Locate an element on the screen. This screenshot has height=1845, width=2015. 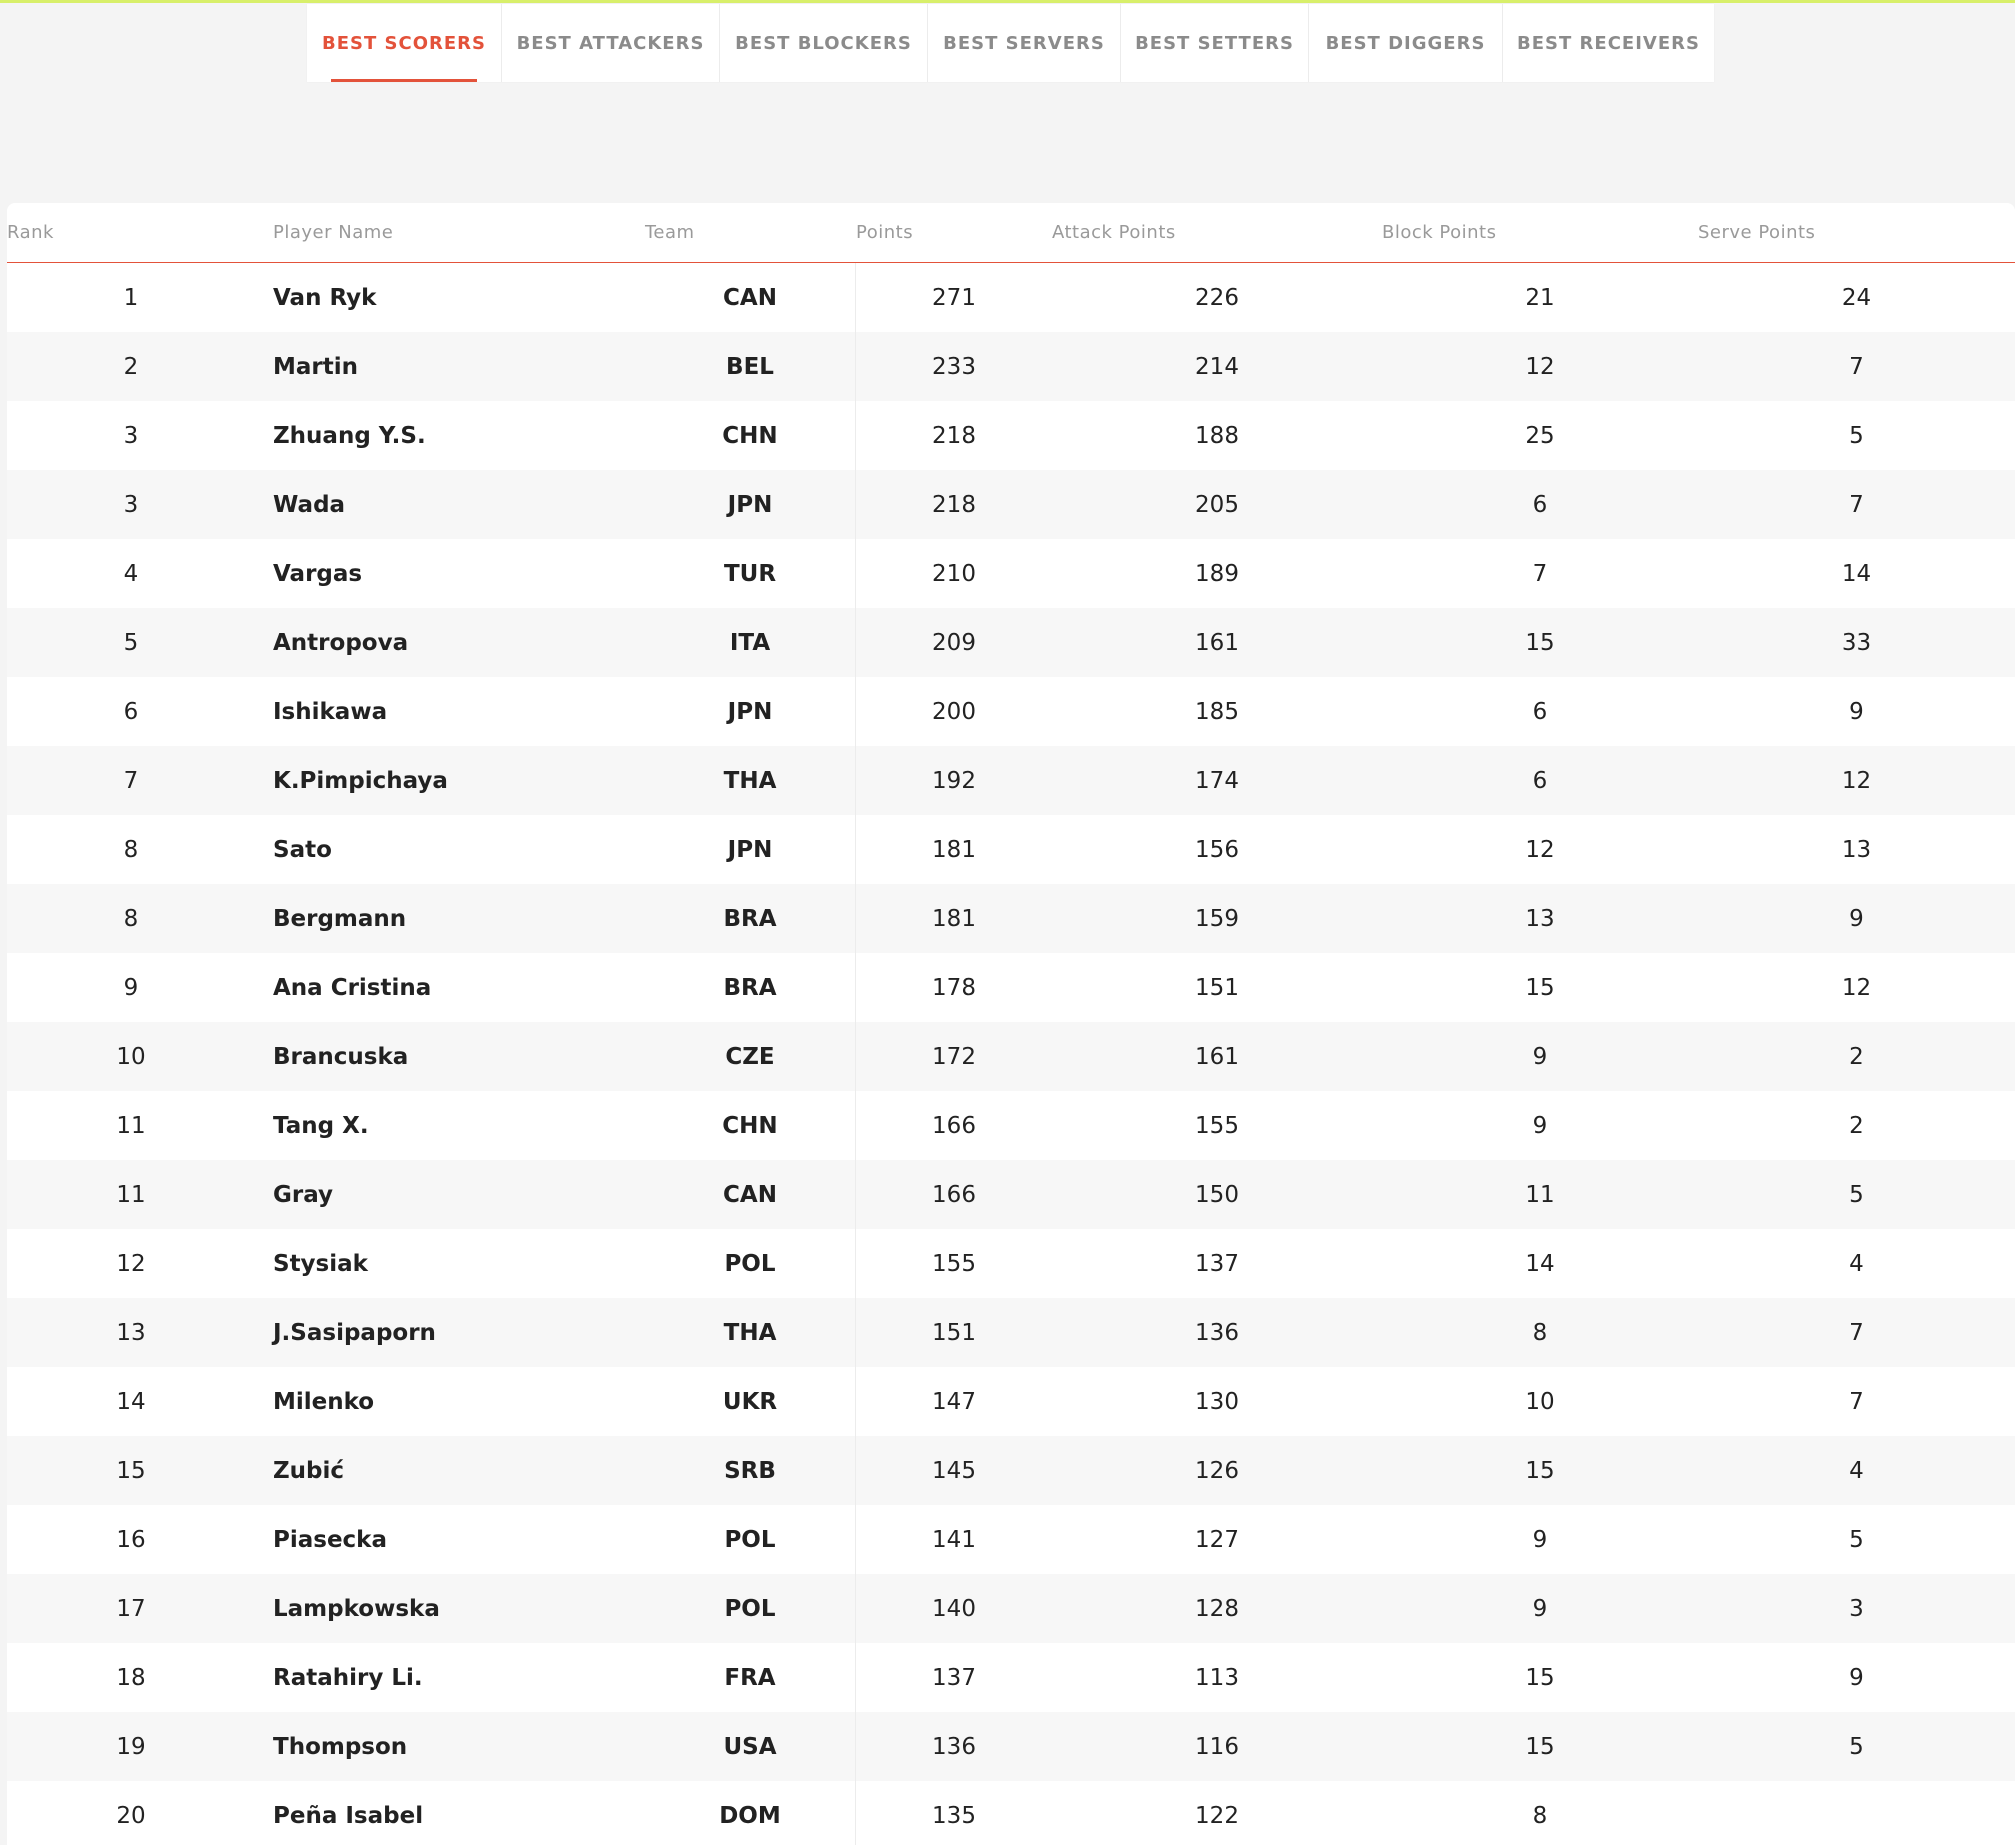
rank-cell: 4 is located at coordinates (131, 573).